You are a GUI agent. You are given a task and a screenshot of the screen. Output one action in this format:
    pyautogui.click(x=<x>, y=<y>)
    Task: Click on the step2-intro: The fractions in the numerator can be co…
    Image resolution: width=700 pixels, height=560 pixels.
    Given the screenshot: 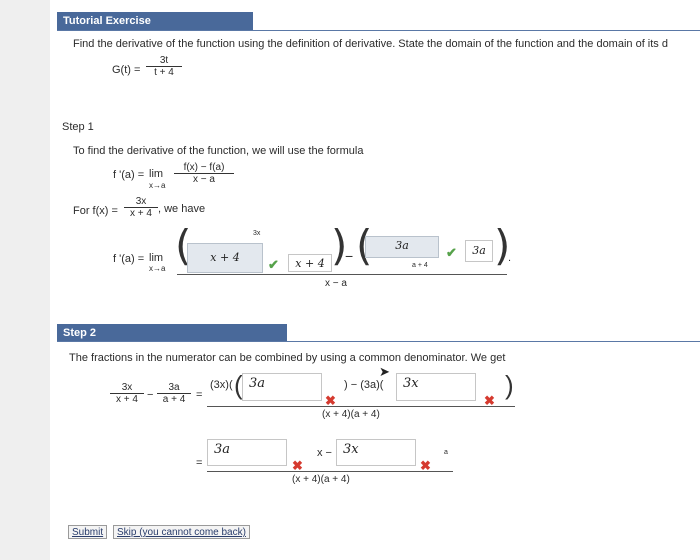 What is the action you would take?
    pyautogui.click(x=287, y=358)
    